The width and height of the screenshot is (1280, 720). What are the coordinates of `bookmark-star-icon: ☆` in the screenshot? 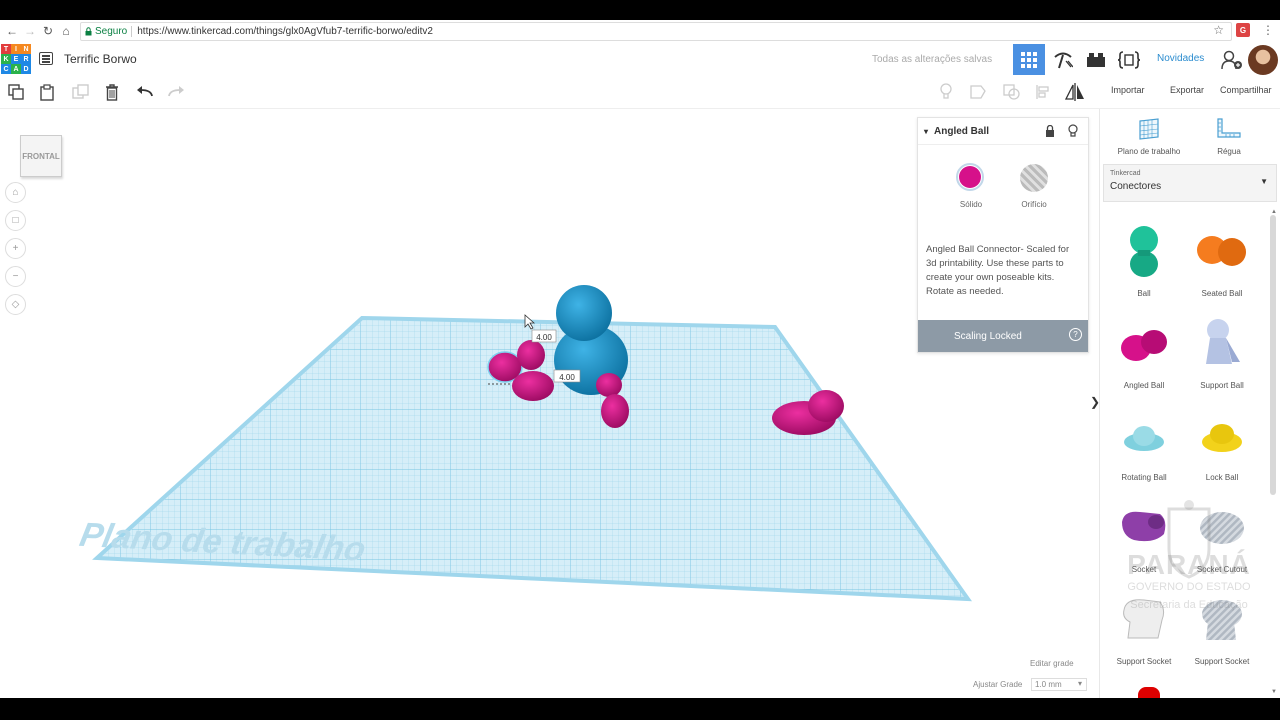 It's located at (1218, 30).